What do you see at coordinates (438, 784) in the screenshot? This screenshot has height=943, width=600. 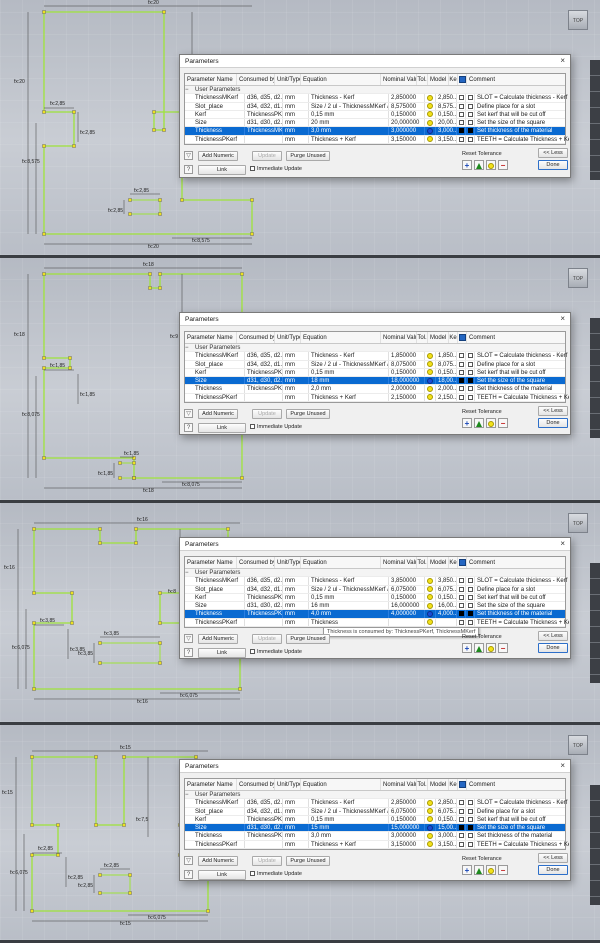 I see `column-header: Model Va` at bounding box center [438, 784].